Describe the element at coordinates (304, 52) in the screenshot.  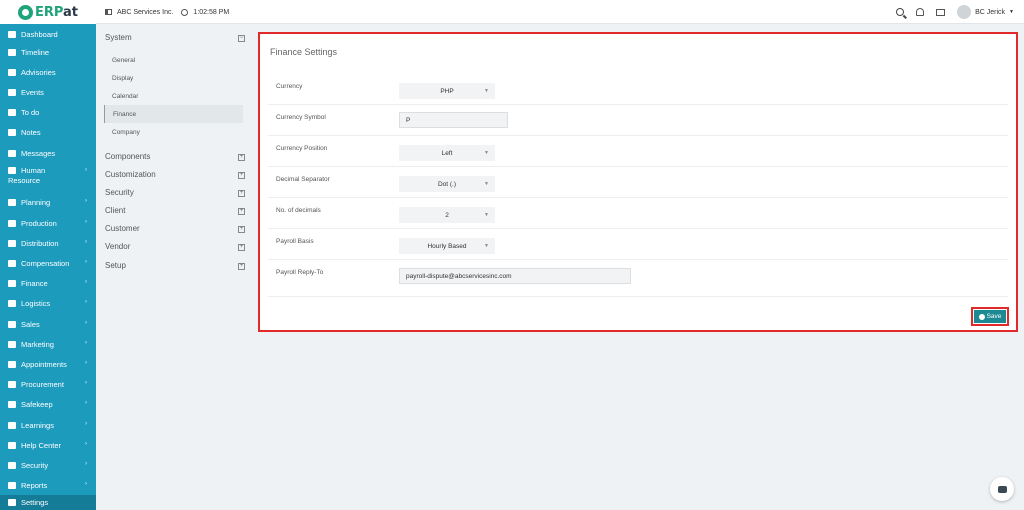
I see `panel-title: Finance Settings` at that location.